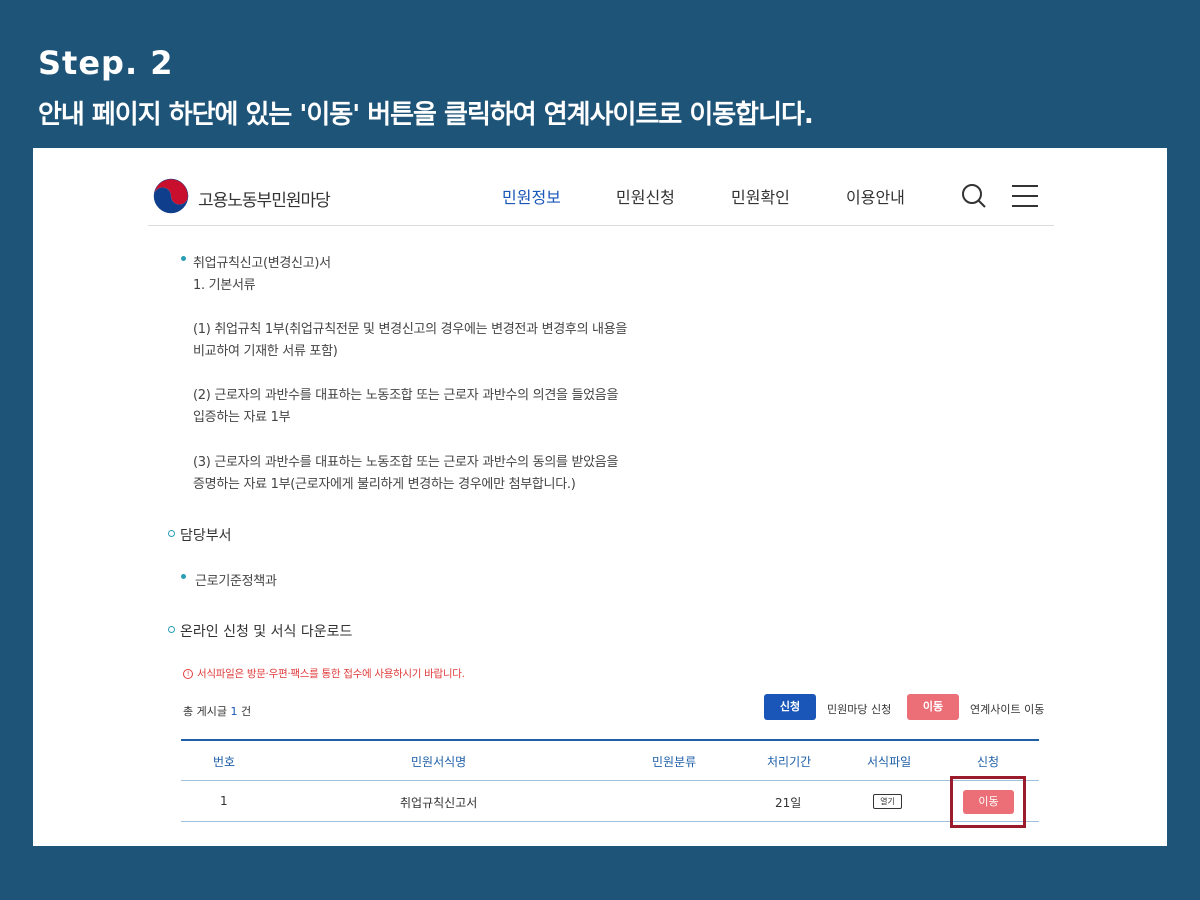 The width and height of the screenshot is (1200, 900). I want to click on legend-move-badge: 이동, so click(933, 707).